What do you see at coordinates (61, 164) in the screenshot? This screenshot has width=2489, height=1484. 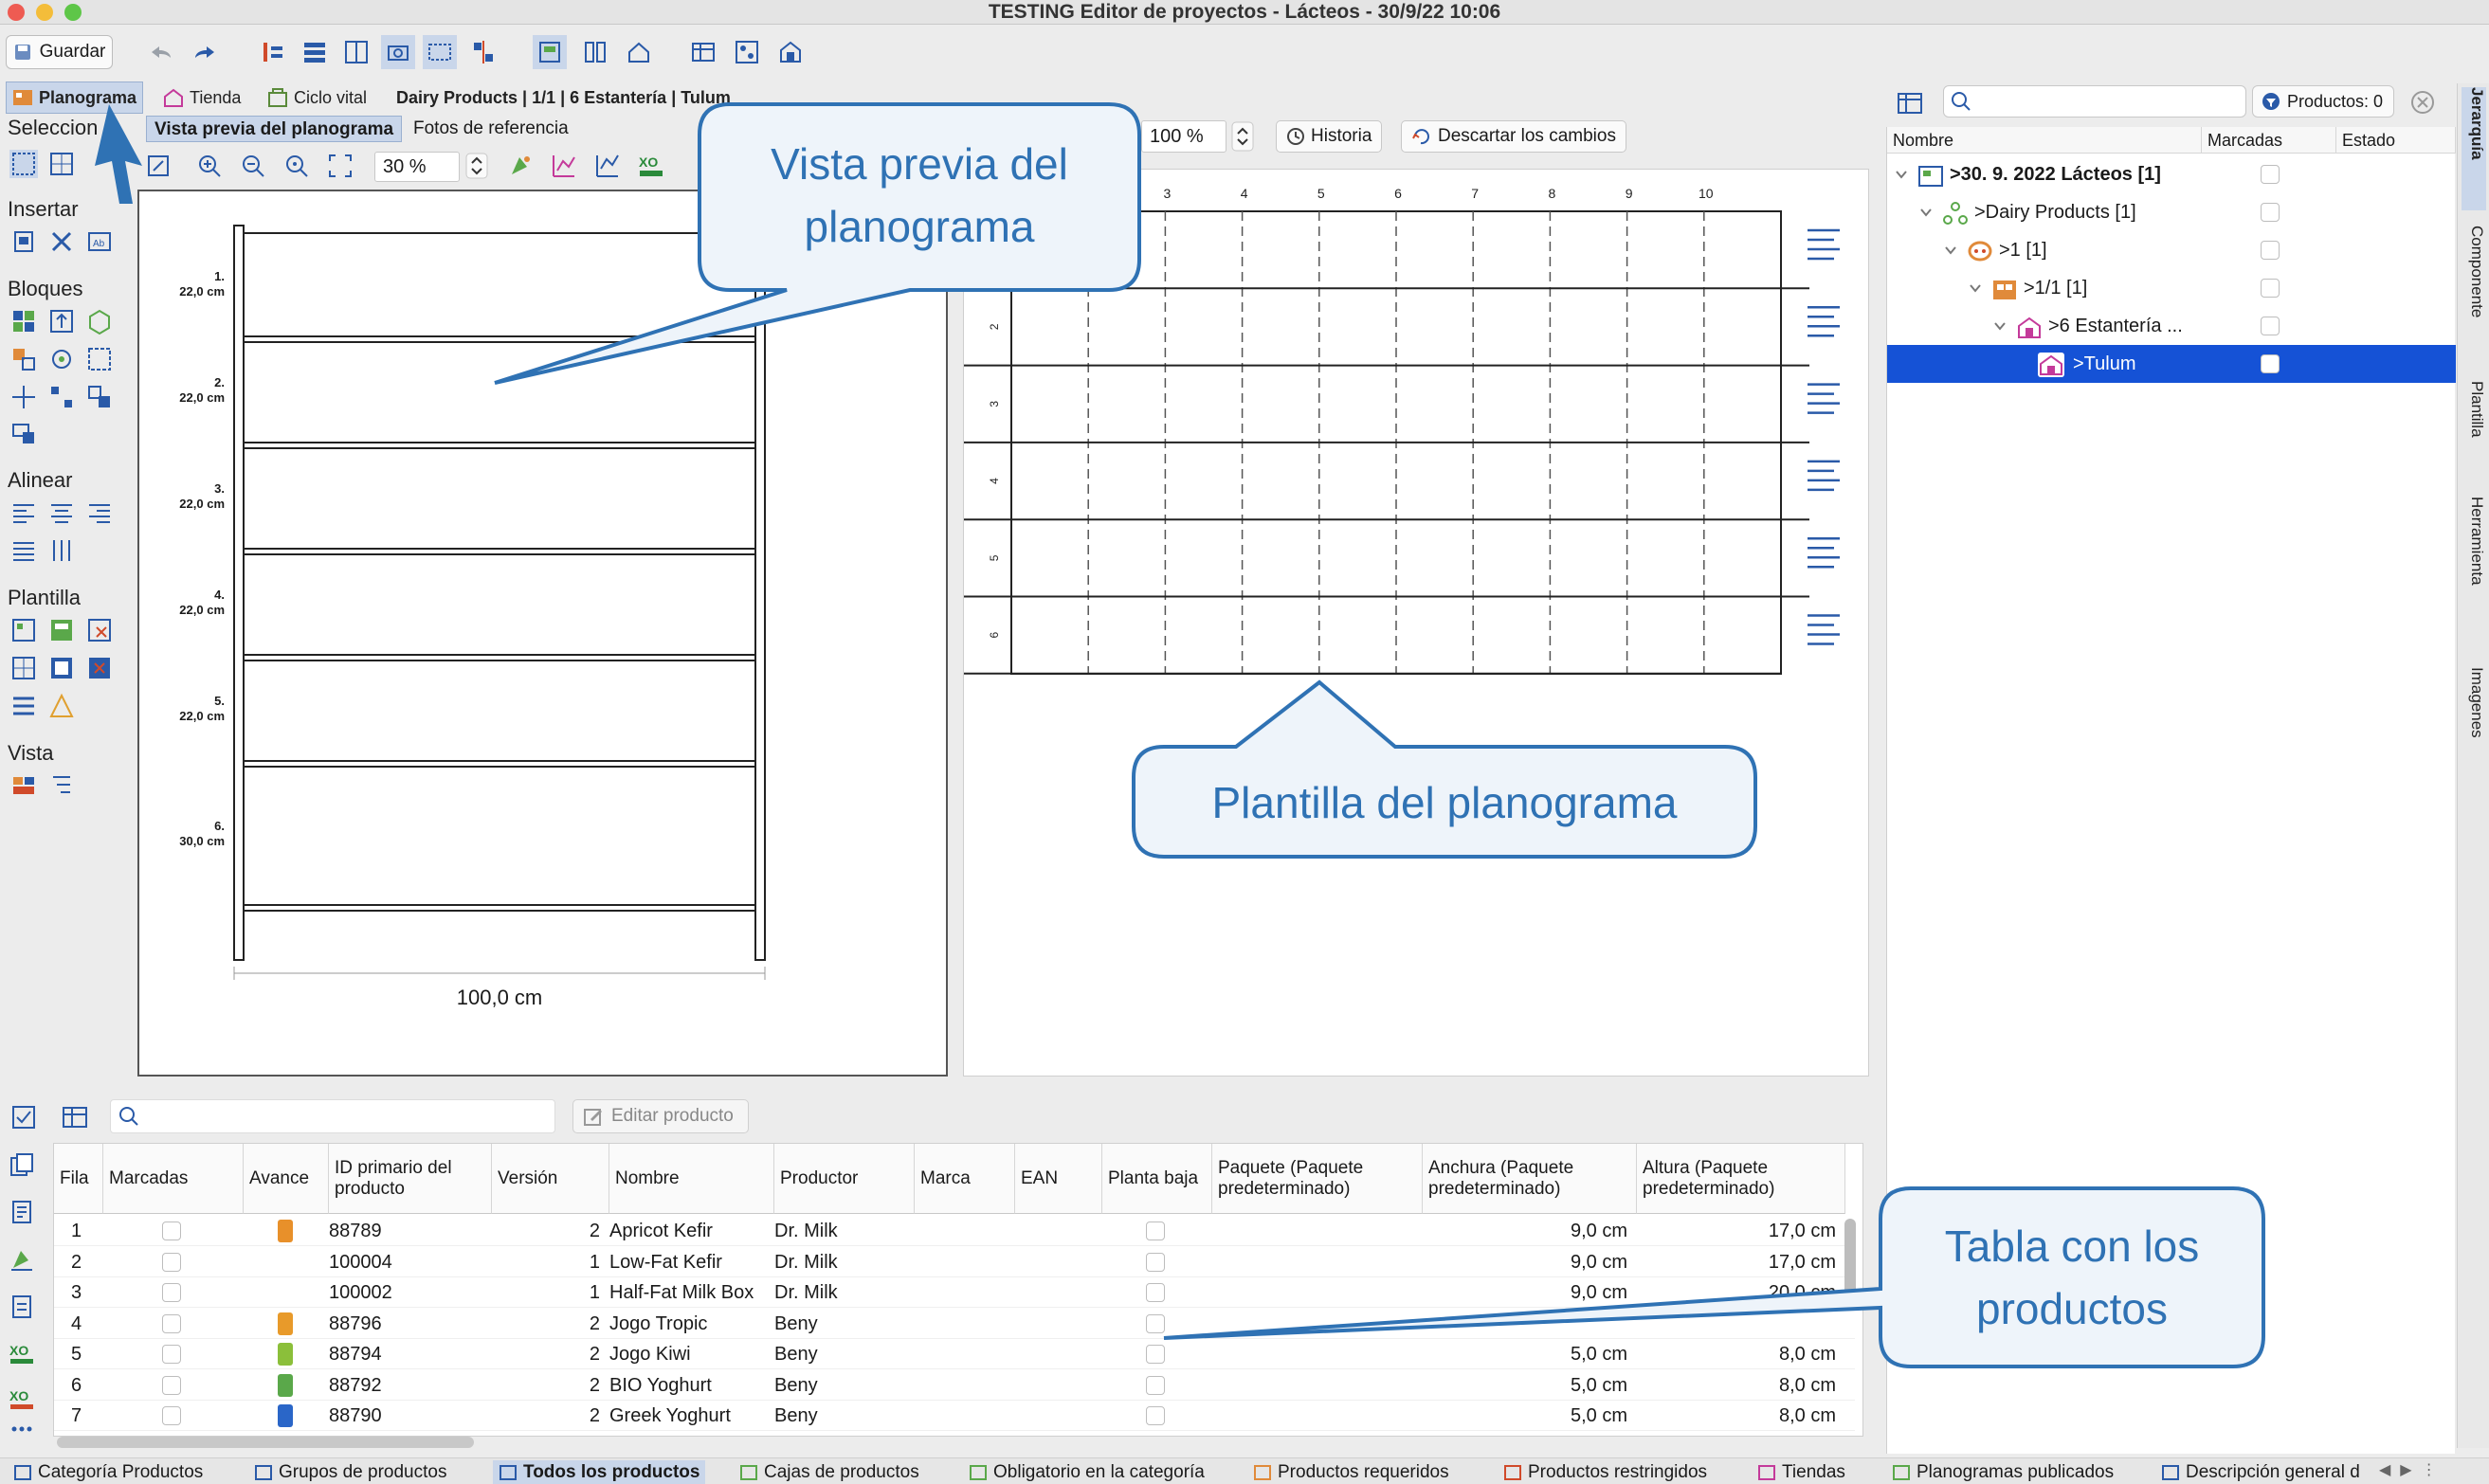 I see `select-grid-icon` at bounding box center [61, 164].